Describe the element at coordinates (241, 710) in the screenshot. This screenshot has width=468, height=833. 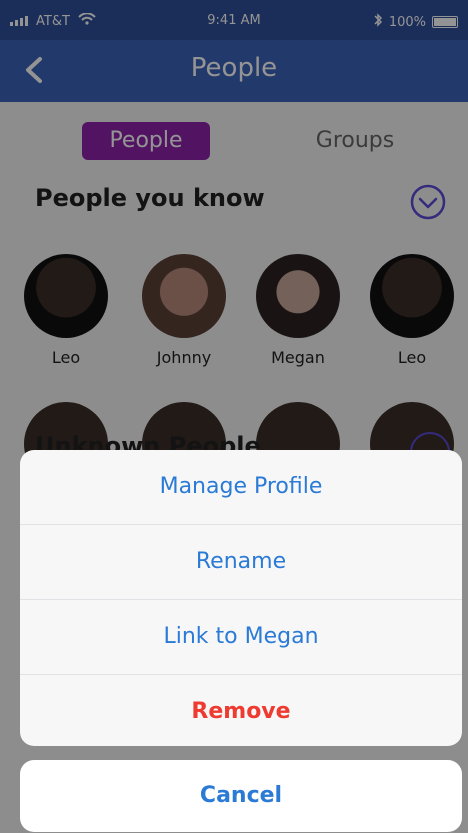
I see `remove-button: Remove` at that location.